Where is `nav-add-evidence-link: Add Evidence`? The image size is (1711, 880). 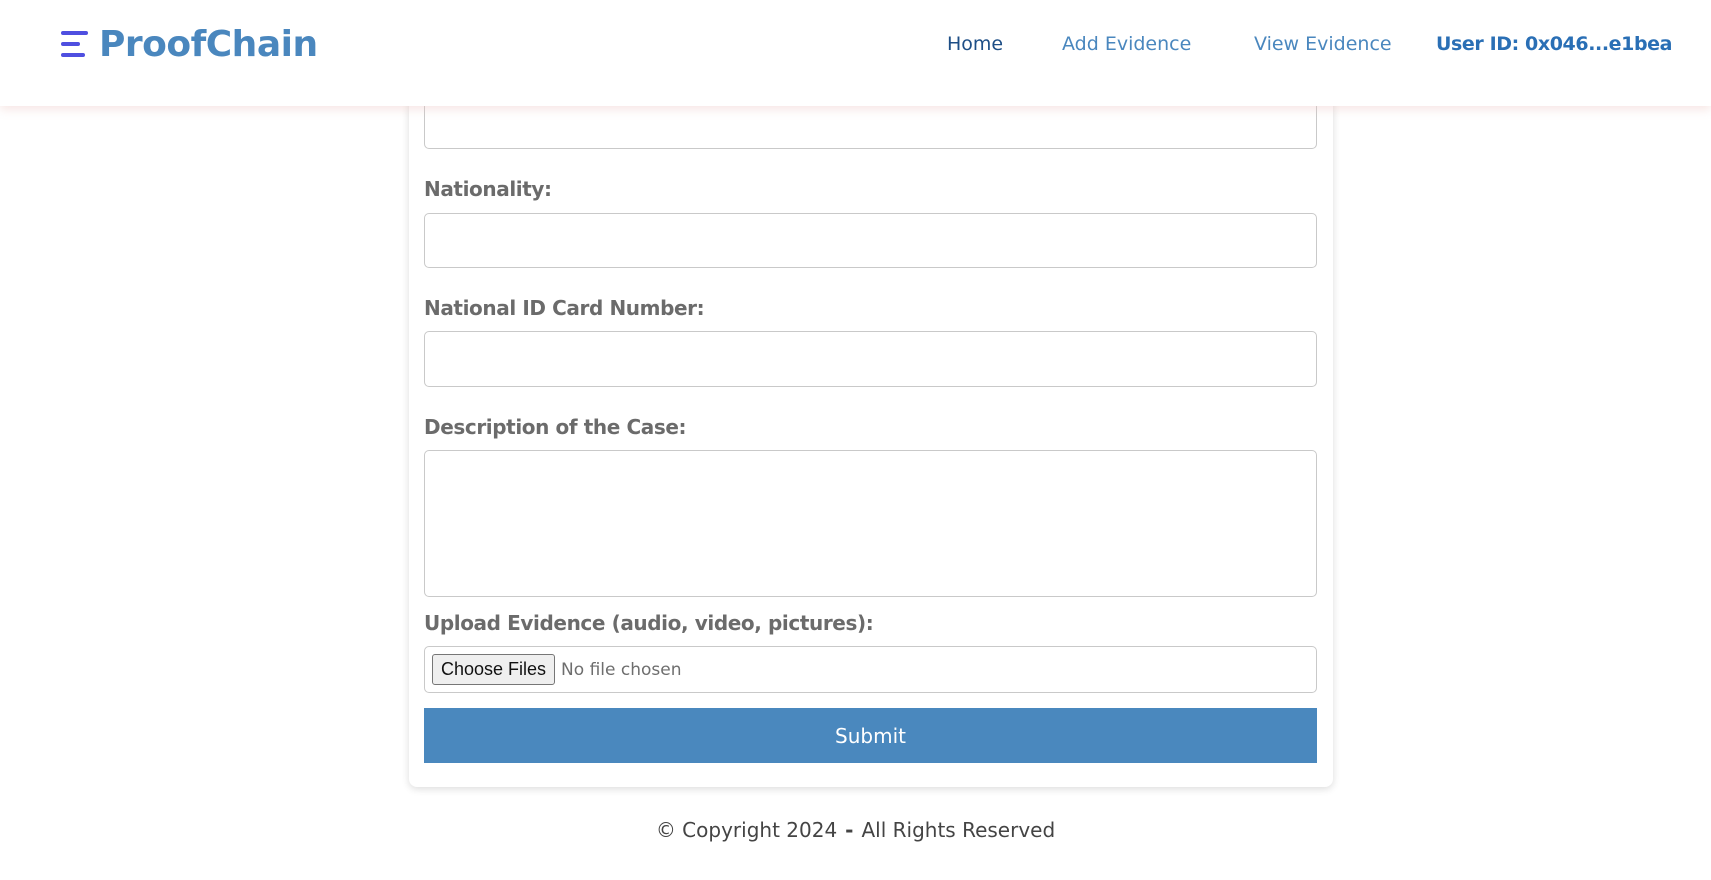 nav-add-evidence-link: Add Evidence is located at coordinates (1126, 44).